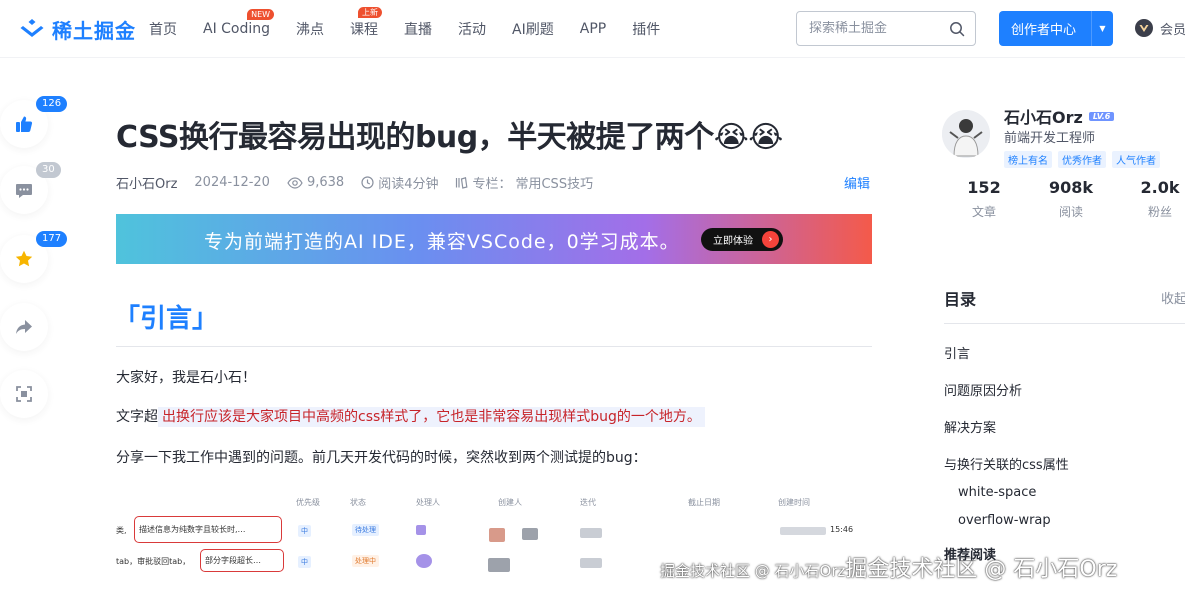 This screenshot has width=1185, height=596. Describe the element at coordinates (1101, 116) in the screenshot. I see `level-badge: LV.6` at that location.